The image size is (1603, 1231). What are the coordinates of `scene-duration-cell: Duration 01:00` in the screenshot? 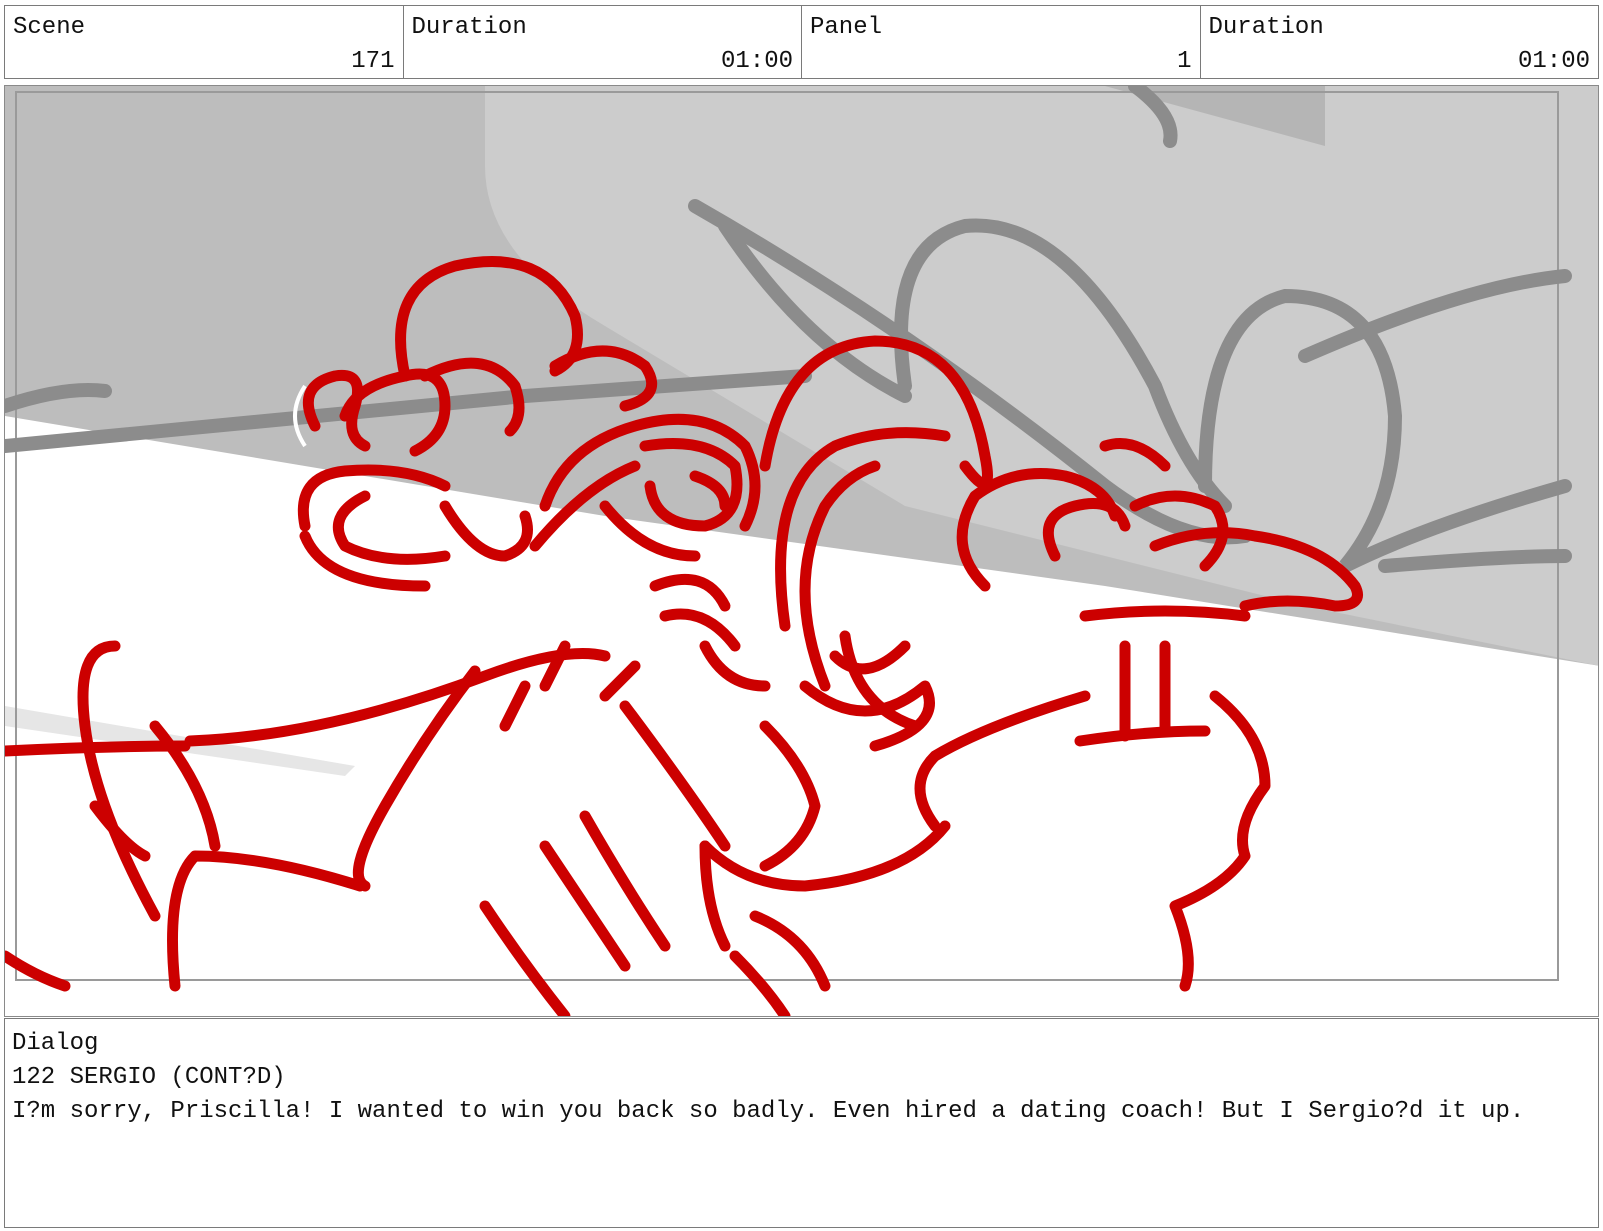 It's located at (603, 42).